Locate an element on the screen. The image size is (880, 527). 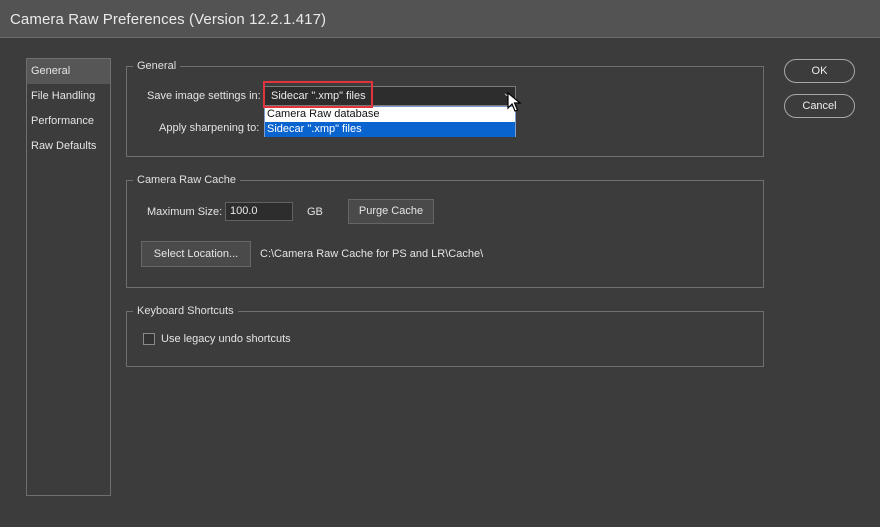
purge-cache-button: Purge Cache is located at coordinates (391, 211).